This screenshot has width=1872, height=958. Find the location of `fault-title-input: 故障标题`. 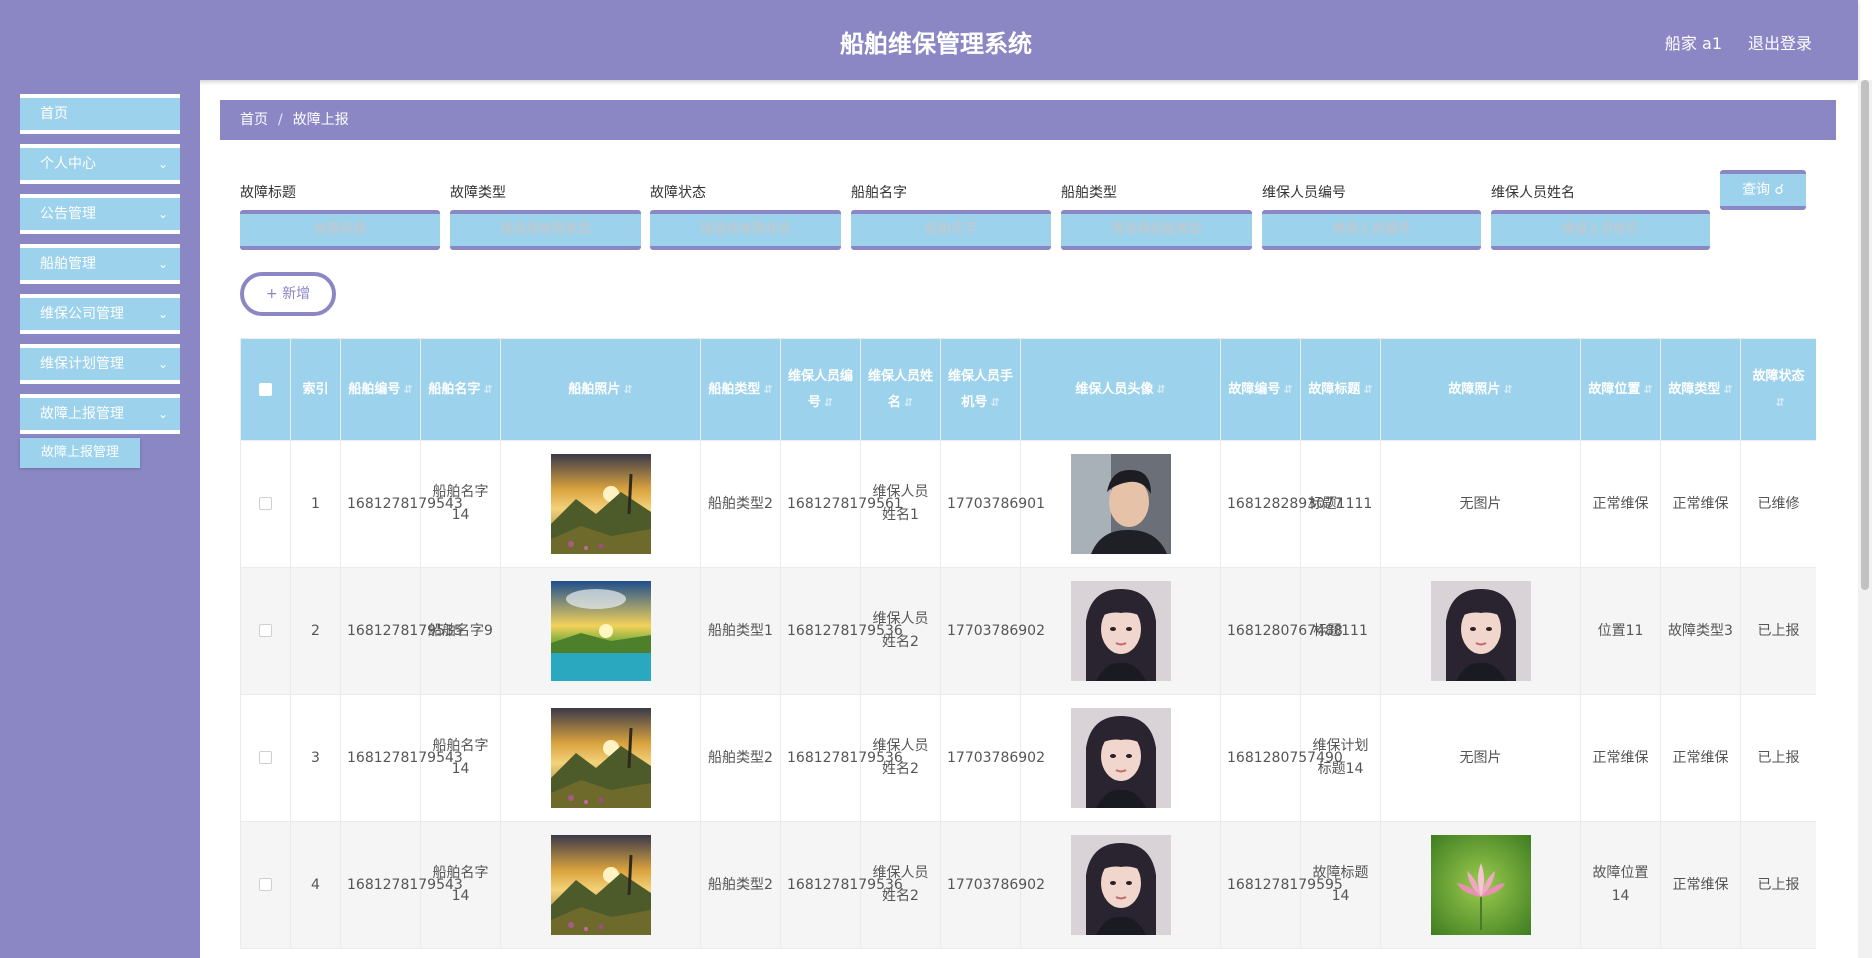

fault-title-input: 故障标题 is located at coordinates (340, 230).